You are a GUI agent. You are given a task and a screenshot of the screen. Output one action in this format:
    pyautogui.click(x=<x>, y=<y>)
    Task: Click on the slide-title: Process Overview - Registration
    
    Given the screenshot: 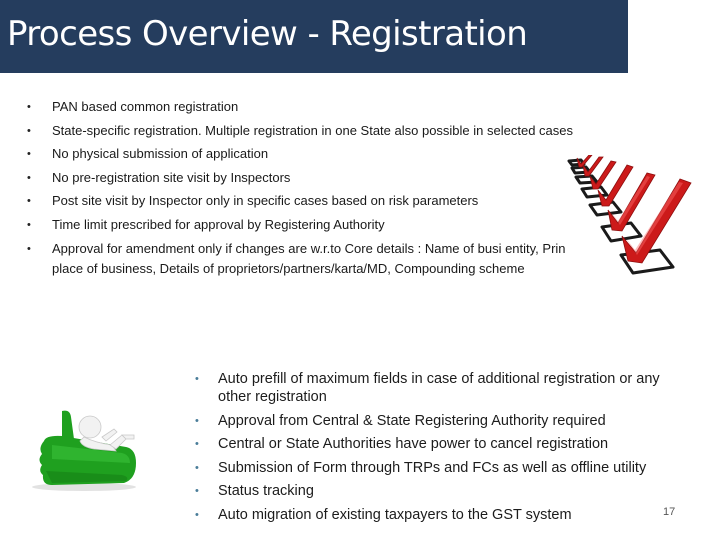 What is the action you would take?
    pyautogui.click(x=267, y=34)
    